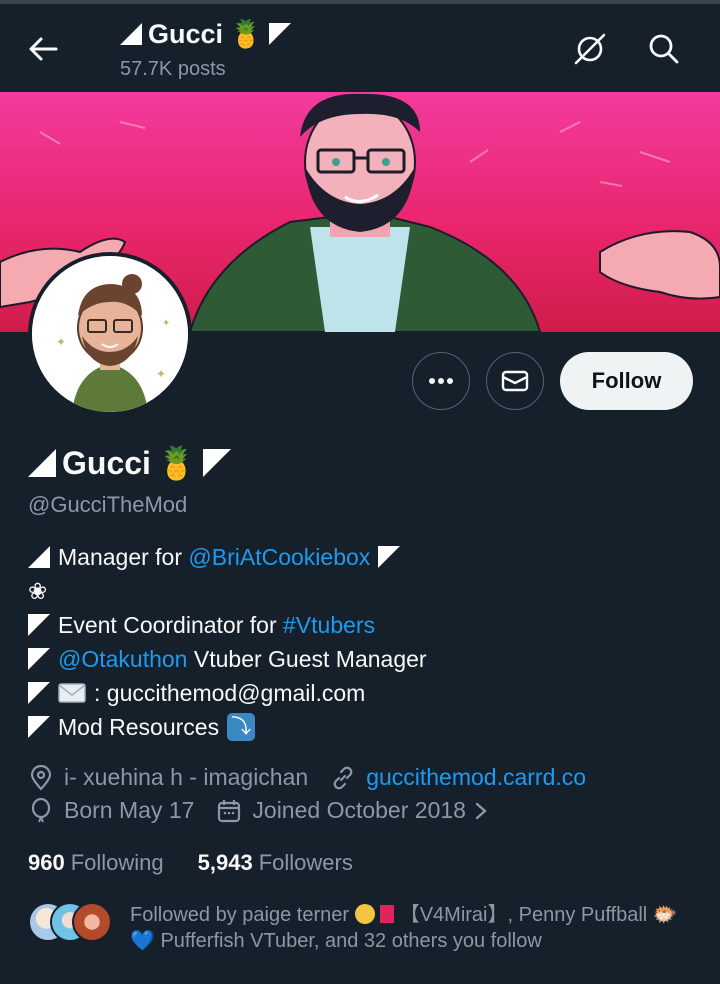  What do you see at coordinates (92, 922) in the screenshot?
I see `follower-avatar` at bounding box center [92, 922].